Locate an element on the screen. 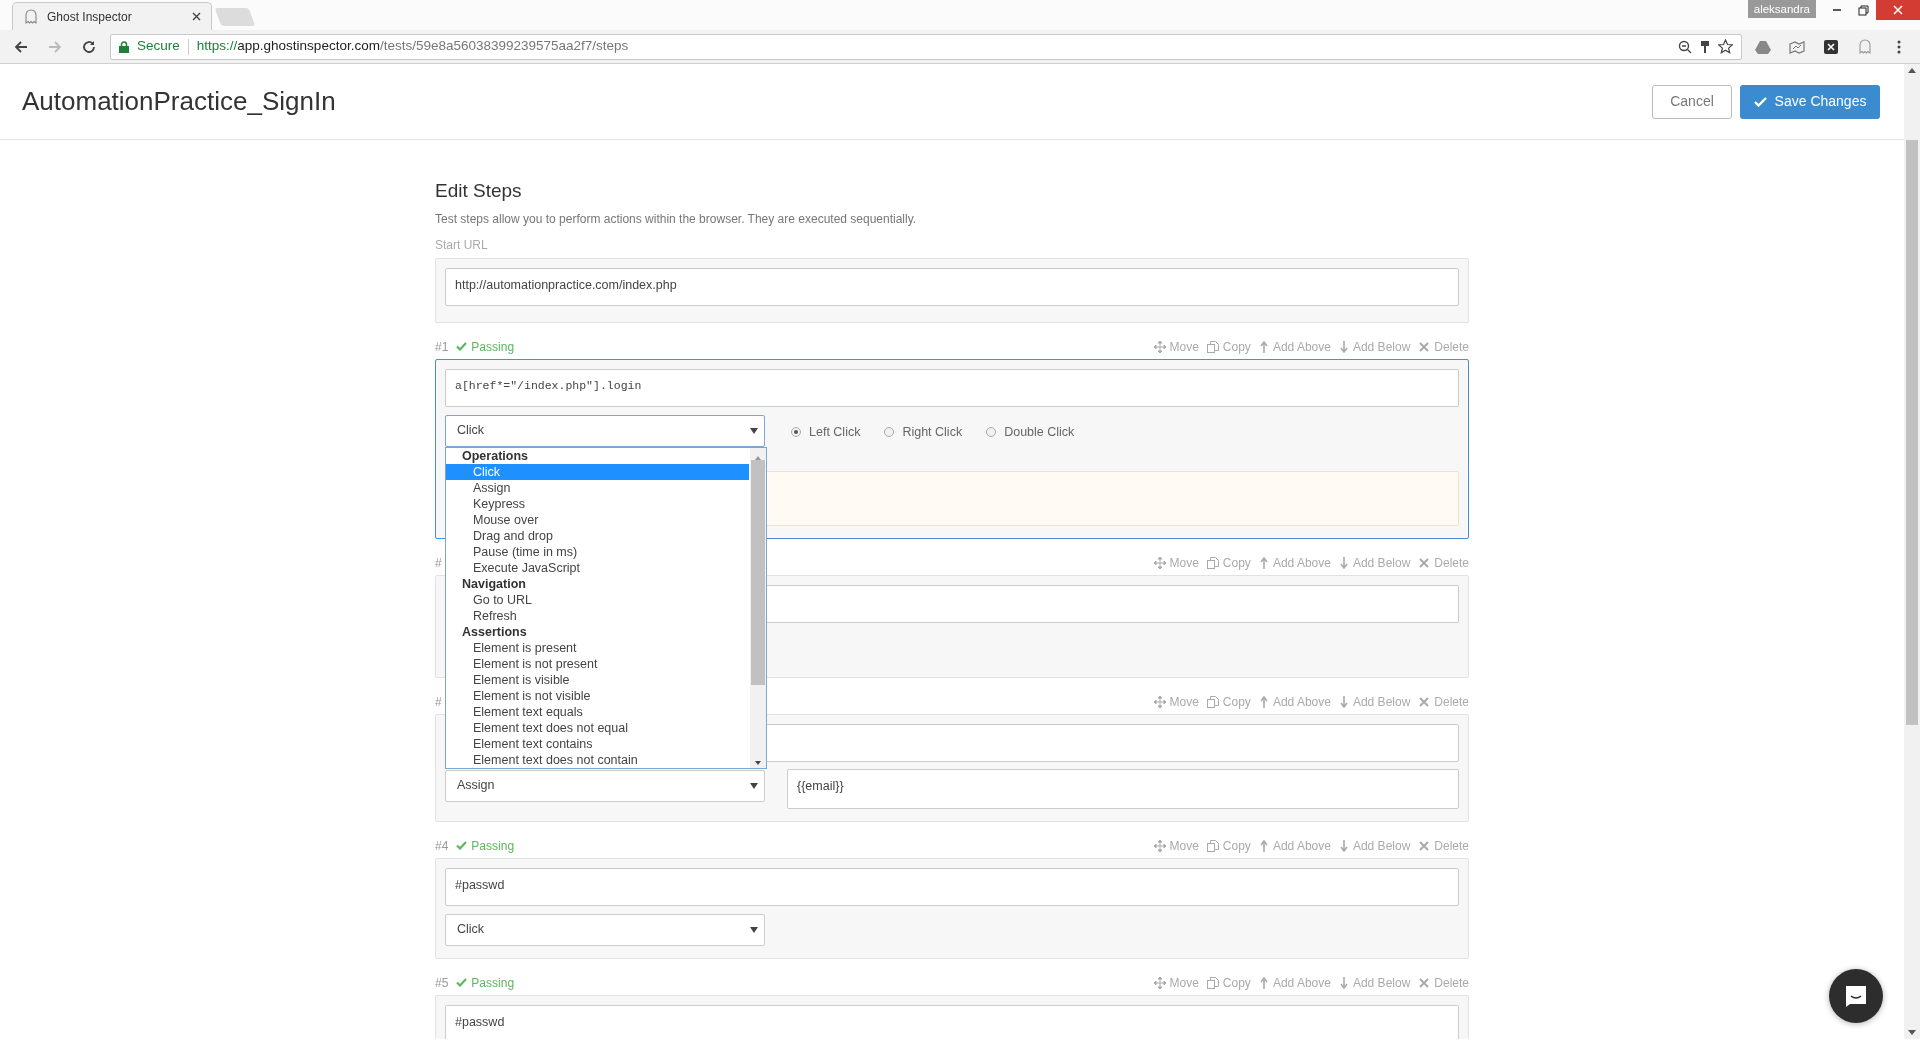  dropdown-option: Element text contains is located at coordinates (597, 743).